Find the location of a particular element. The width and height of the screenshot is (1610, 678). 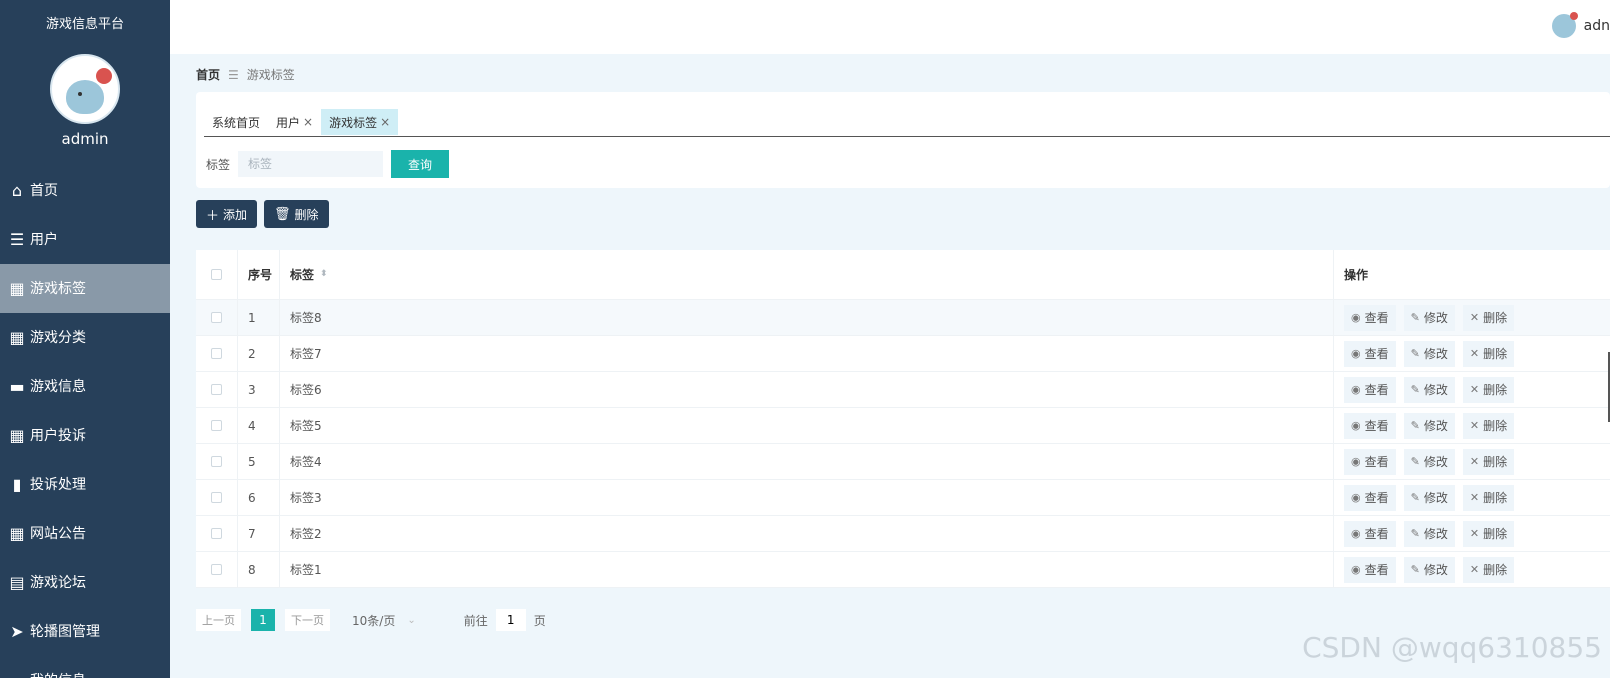

row-index: 4 is located at coordinates (259, 425).